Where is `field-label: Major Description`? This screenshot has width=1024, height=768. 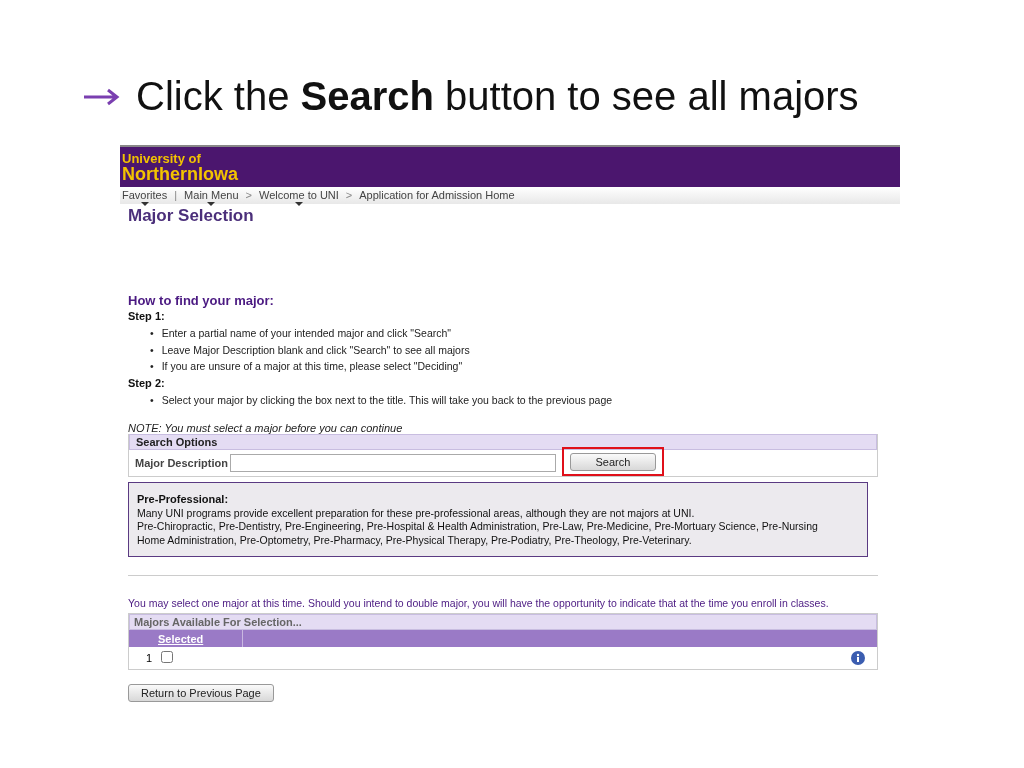
field-label: Major Description is located at coordinates (181, 463).